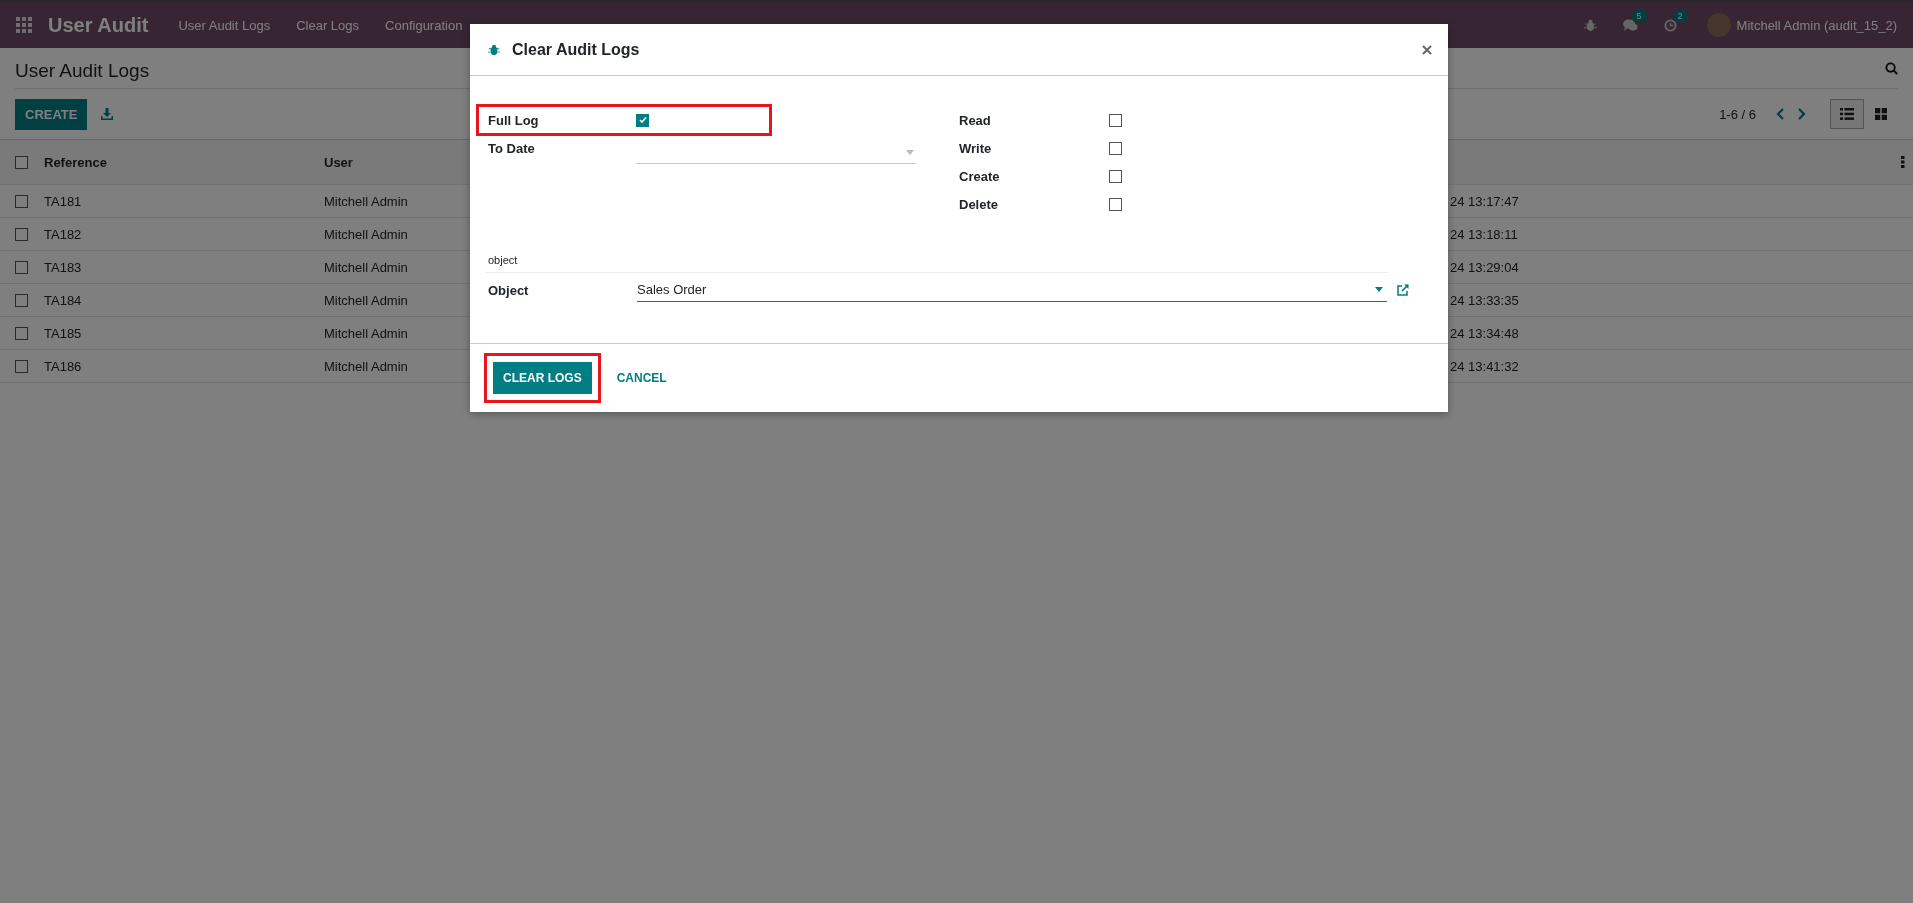 This screenshot has height=903, width=1913. I want to click on table-cell-text: TA181, so click(63, 201).